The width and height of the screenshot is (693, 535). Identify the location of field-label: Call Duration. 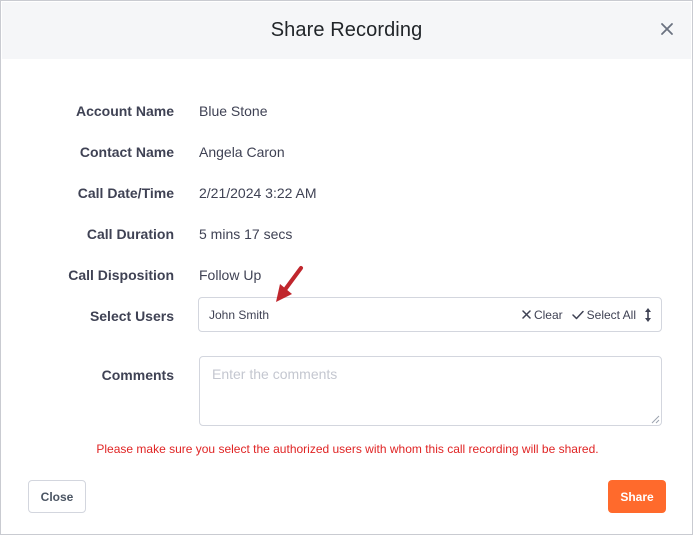
(130, 234).